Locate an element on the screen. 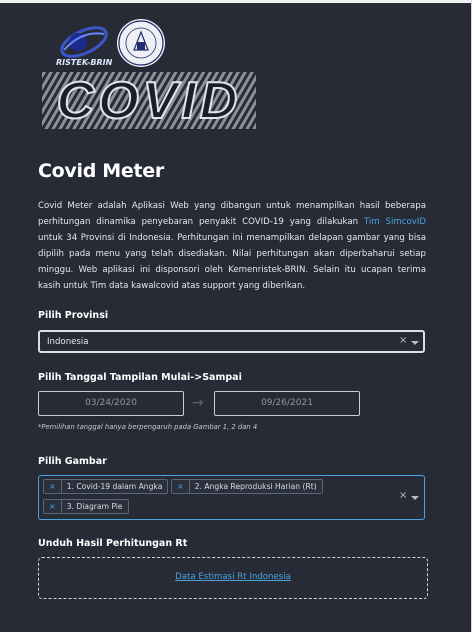 This screenshot has width=472, height=632. selected-chip: × 3. Diagram Pie is located at coordinates (86, 506).